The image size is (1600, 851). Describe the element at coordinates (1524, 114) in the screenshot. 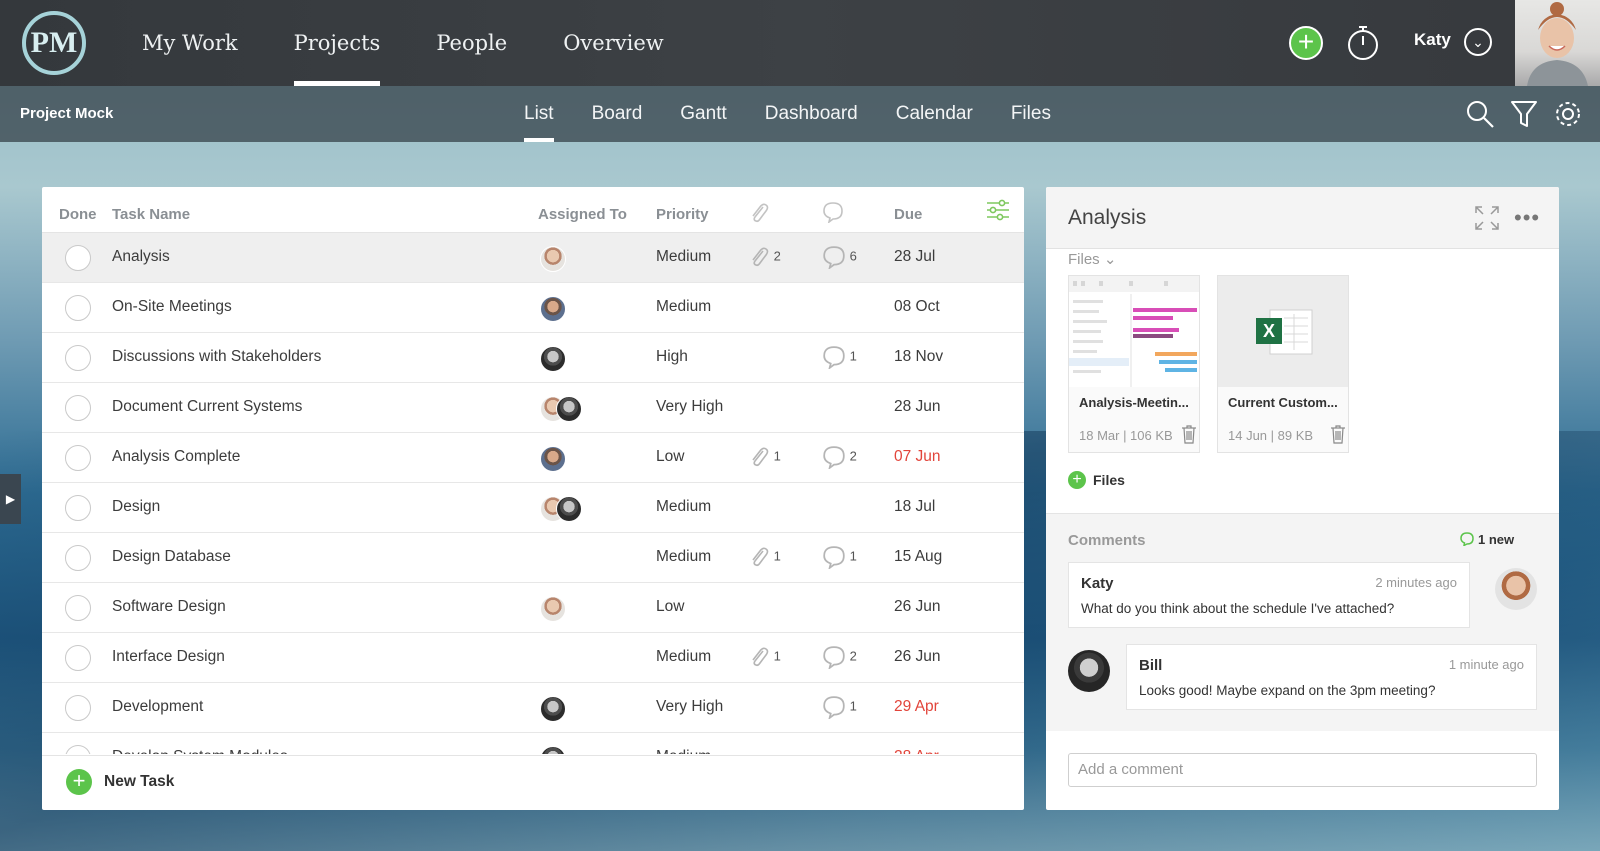

I see `filter-icon` at that location.